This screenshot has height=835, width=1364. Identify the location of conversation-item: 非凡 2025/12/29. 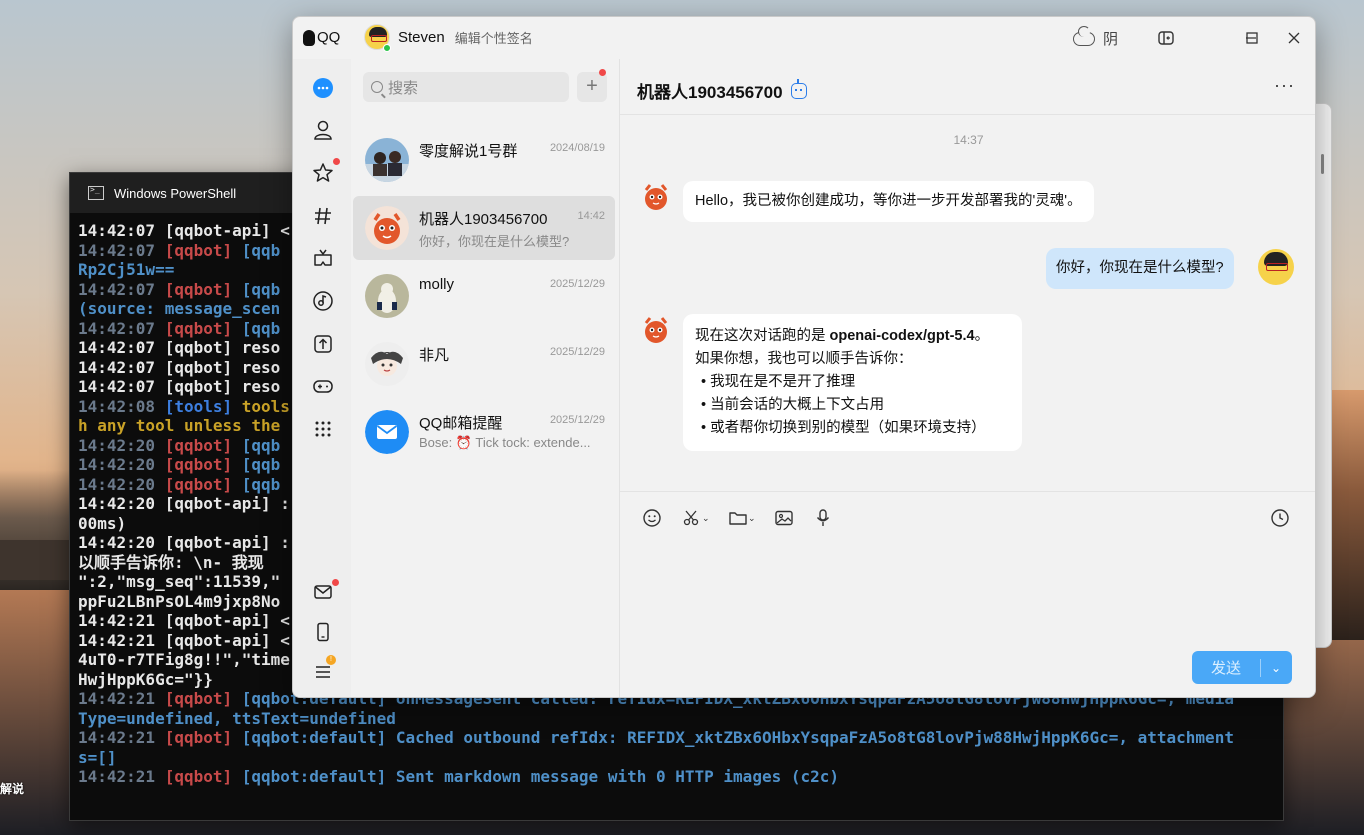
(484, 364).